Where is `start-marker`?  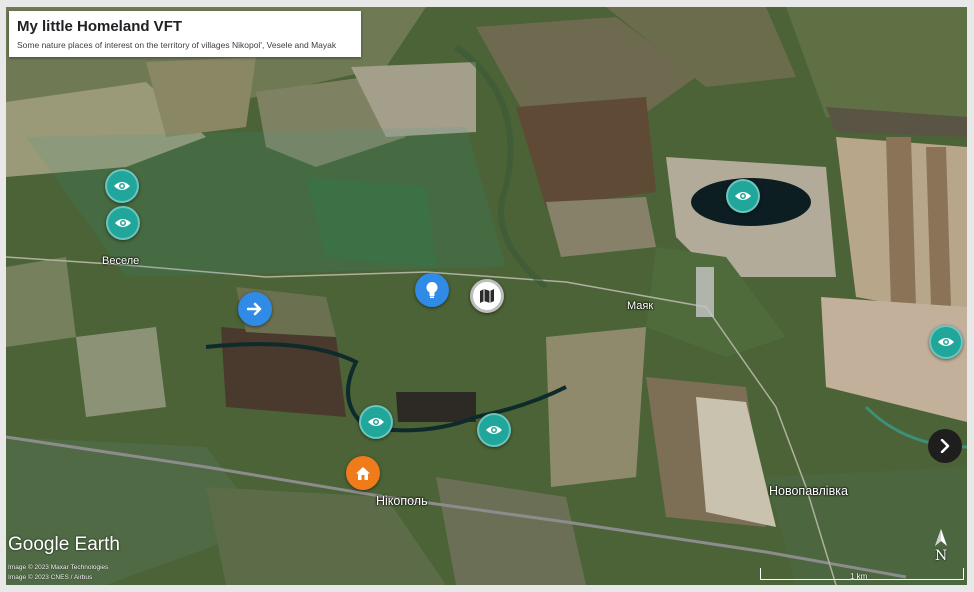
start-marker is located at coordinates (255, 309).